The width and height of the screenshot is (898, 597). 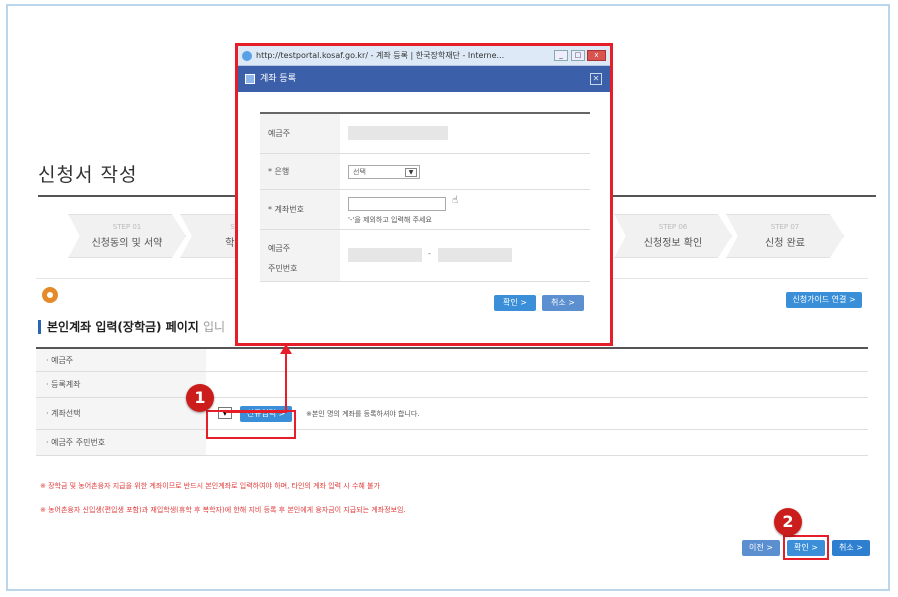 I want to click on close-icon: x, so click(x=596, y=55).